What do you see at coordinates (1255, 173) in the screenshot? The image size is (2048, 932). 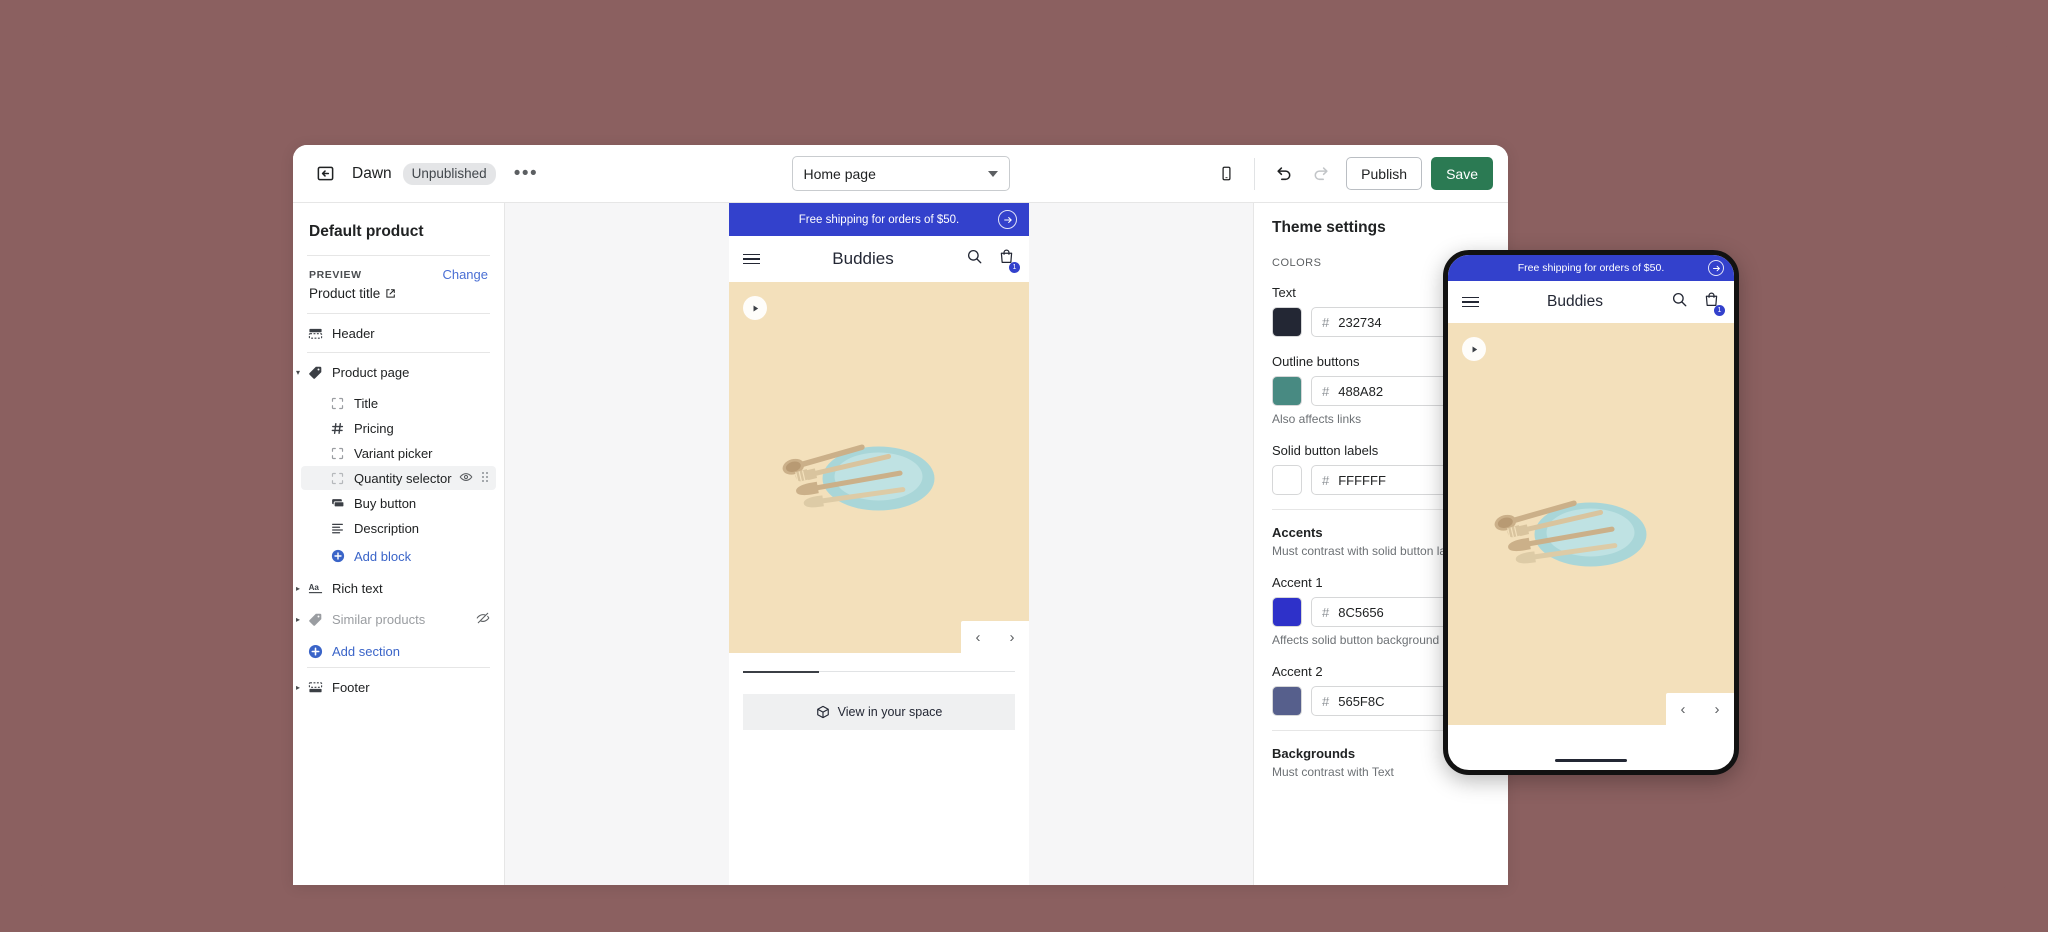 I see `toolbar-divider` at bounding box center [1255, 173].